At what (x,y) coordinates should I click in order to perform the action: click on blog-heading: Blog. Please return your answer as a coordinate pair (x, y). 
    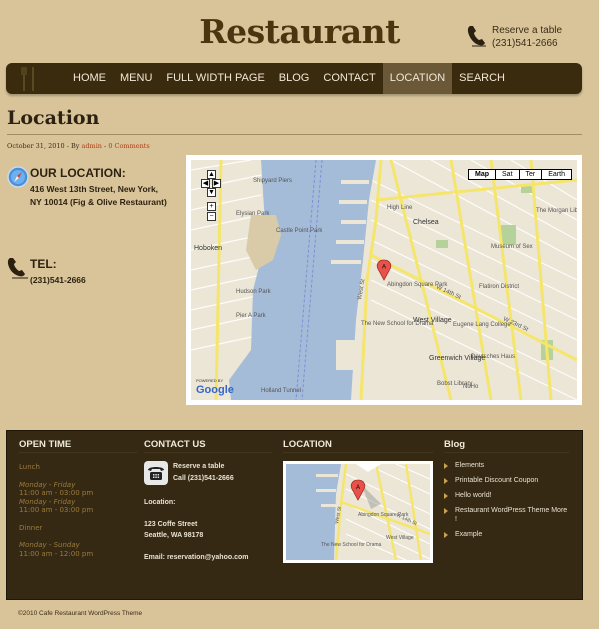
    Looking at the image, I should click on (506, 442).